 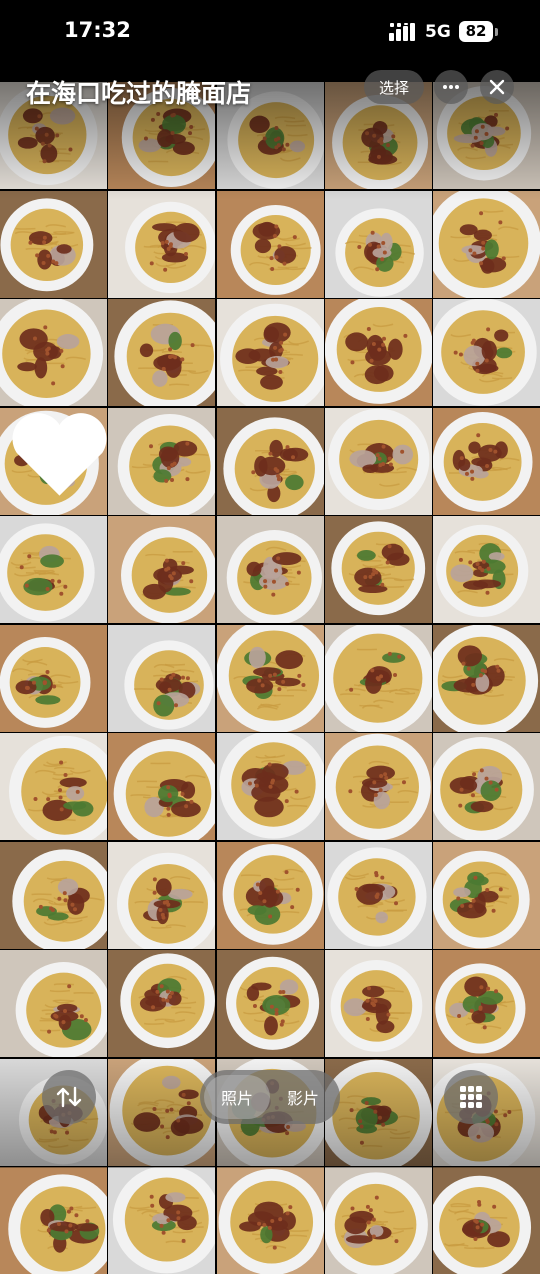 I want to click on media-type-segmented-control: 照片 影片, so click(x=270, y=1097).